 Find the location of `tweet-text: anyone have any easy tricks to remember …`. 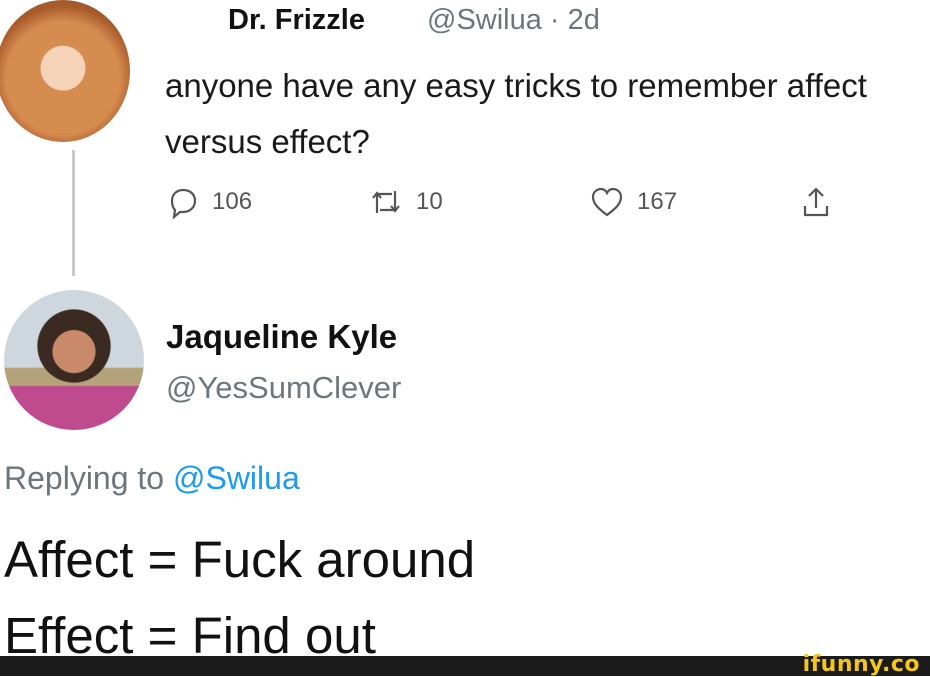

tweet-text: anyone have any easy tricks to remember … is located at coordinates (516, 113).